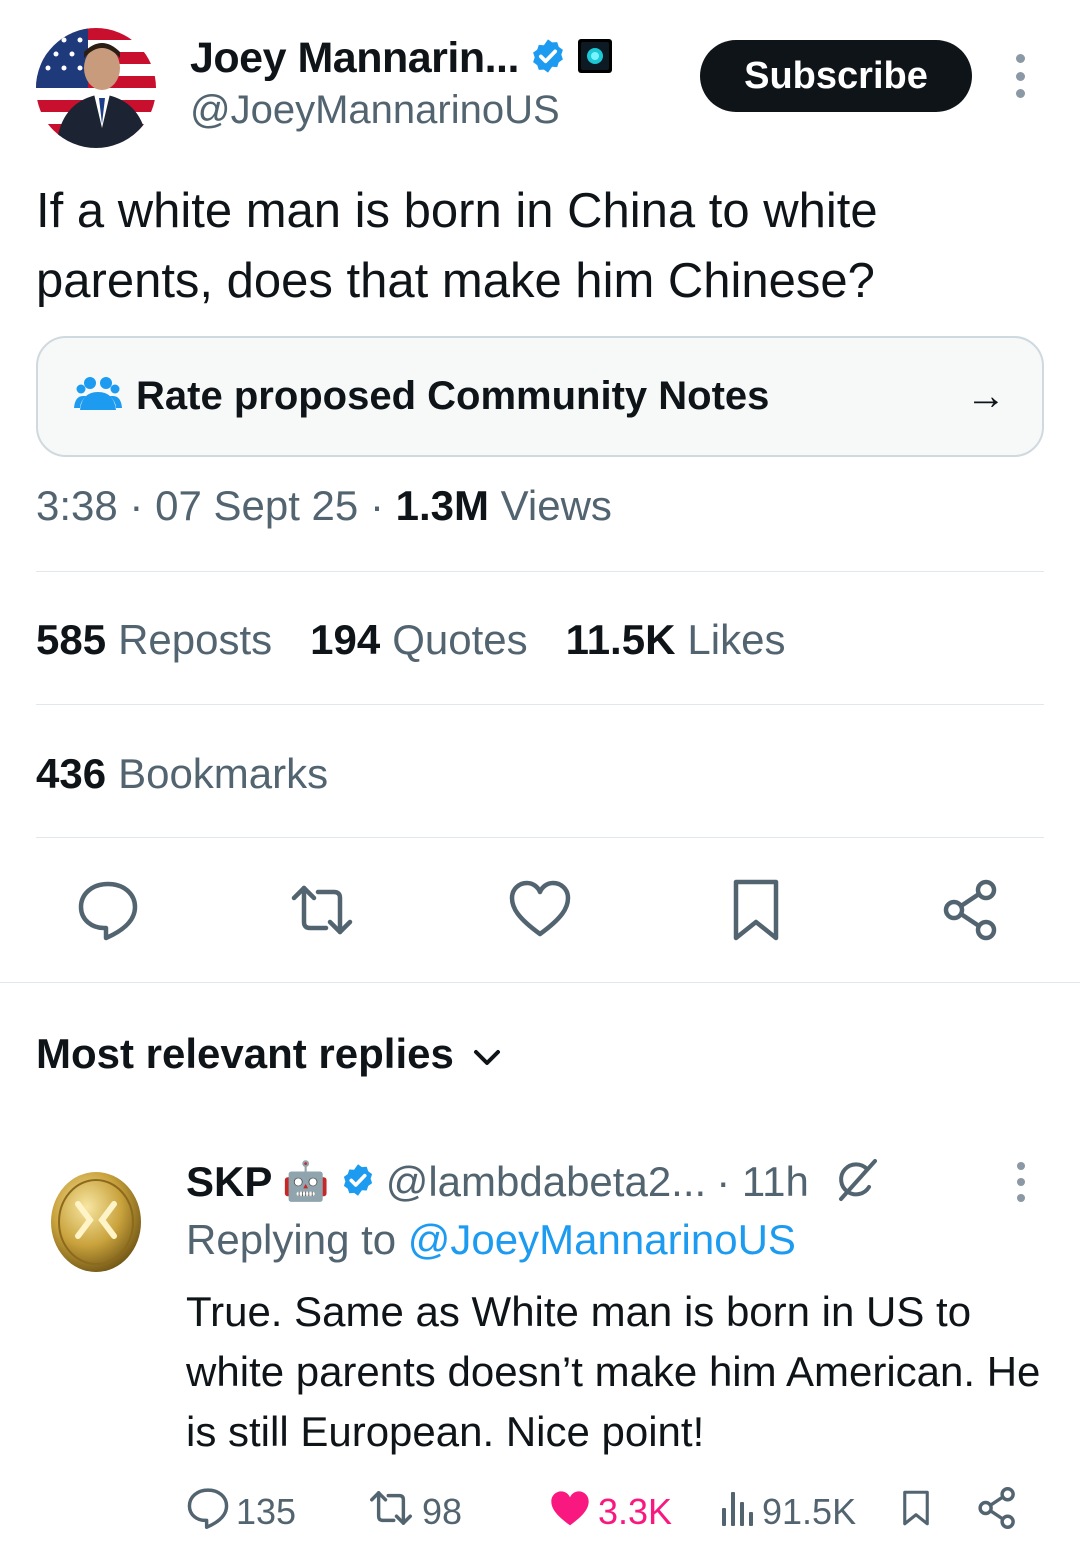  I want to click on community-notes-button: Rate proposed Community Notes →, so click(540, 396).